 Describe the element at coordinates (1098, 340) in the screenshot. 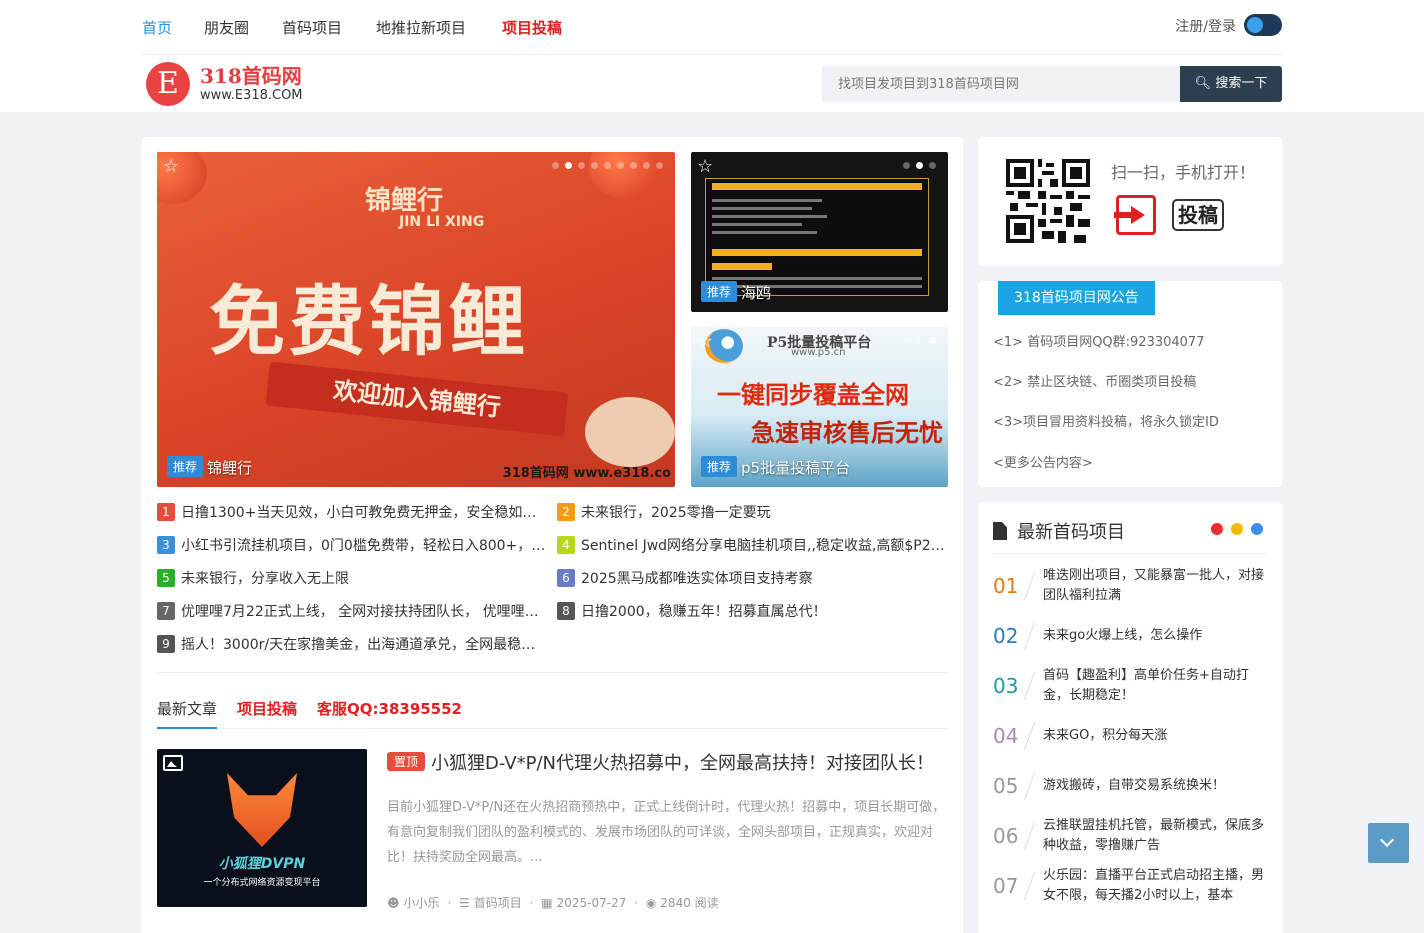

I see `announcement-item: <1> 首码项目网QQ群:923304077` at that location.